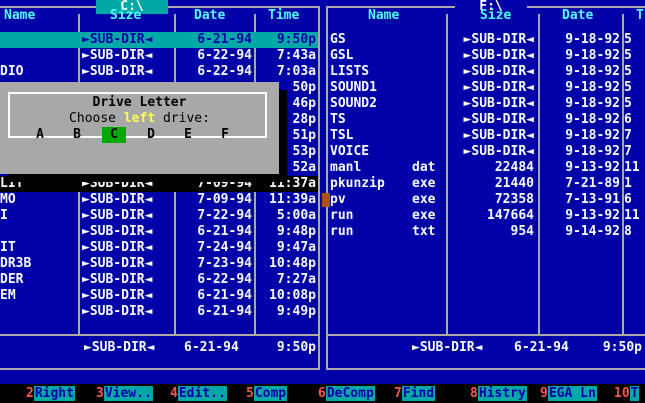  Describe the element at coordinates (283, 16) in the screenshot. I see `left-header-time: Time` at that location.